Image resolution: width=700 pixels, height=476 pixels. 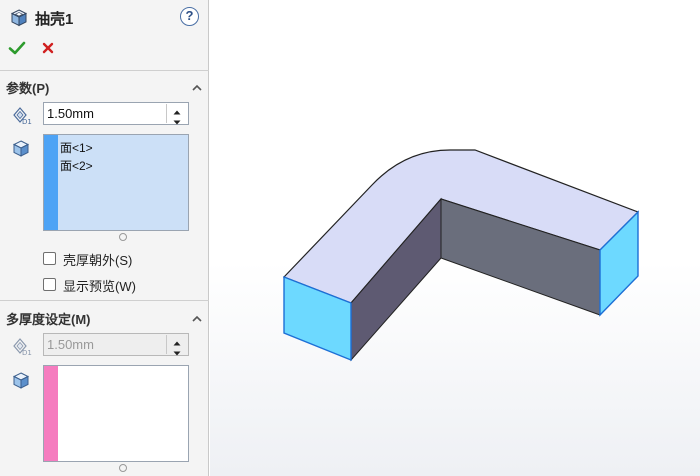 What do you see at coordinates (21, 114) in the screenshot?
I see `thickness-icon: D1` at bounding box center [21, 114].